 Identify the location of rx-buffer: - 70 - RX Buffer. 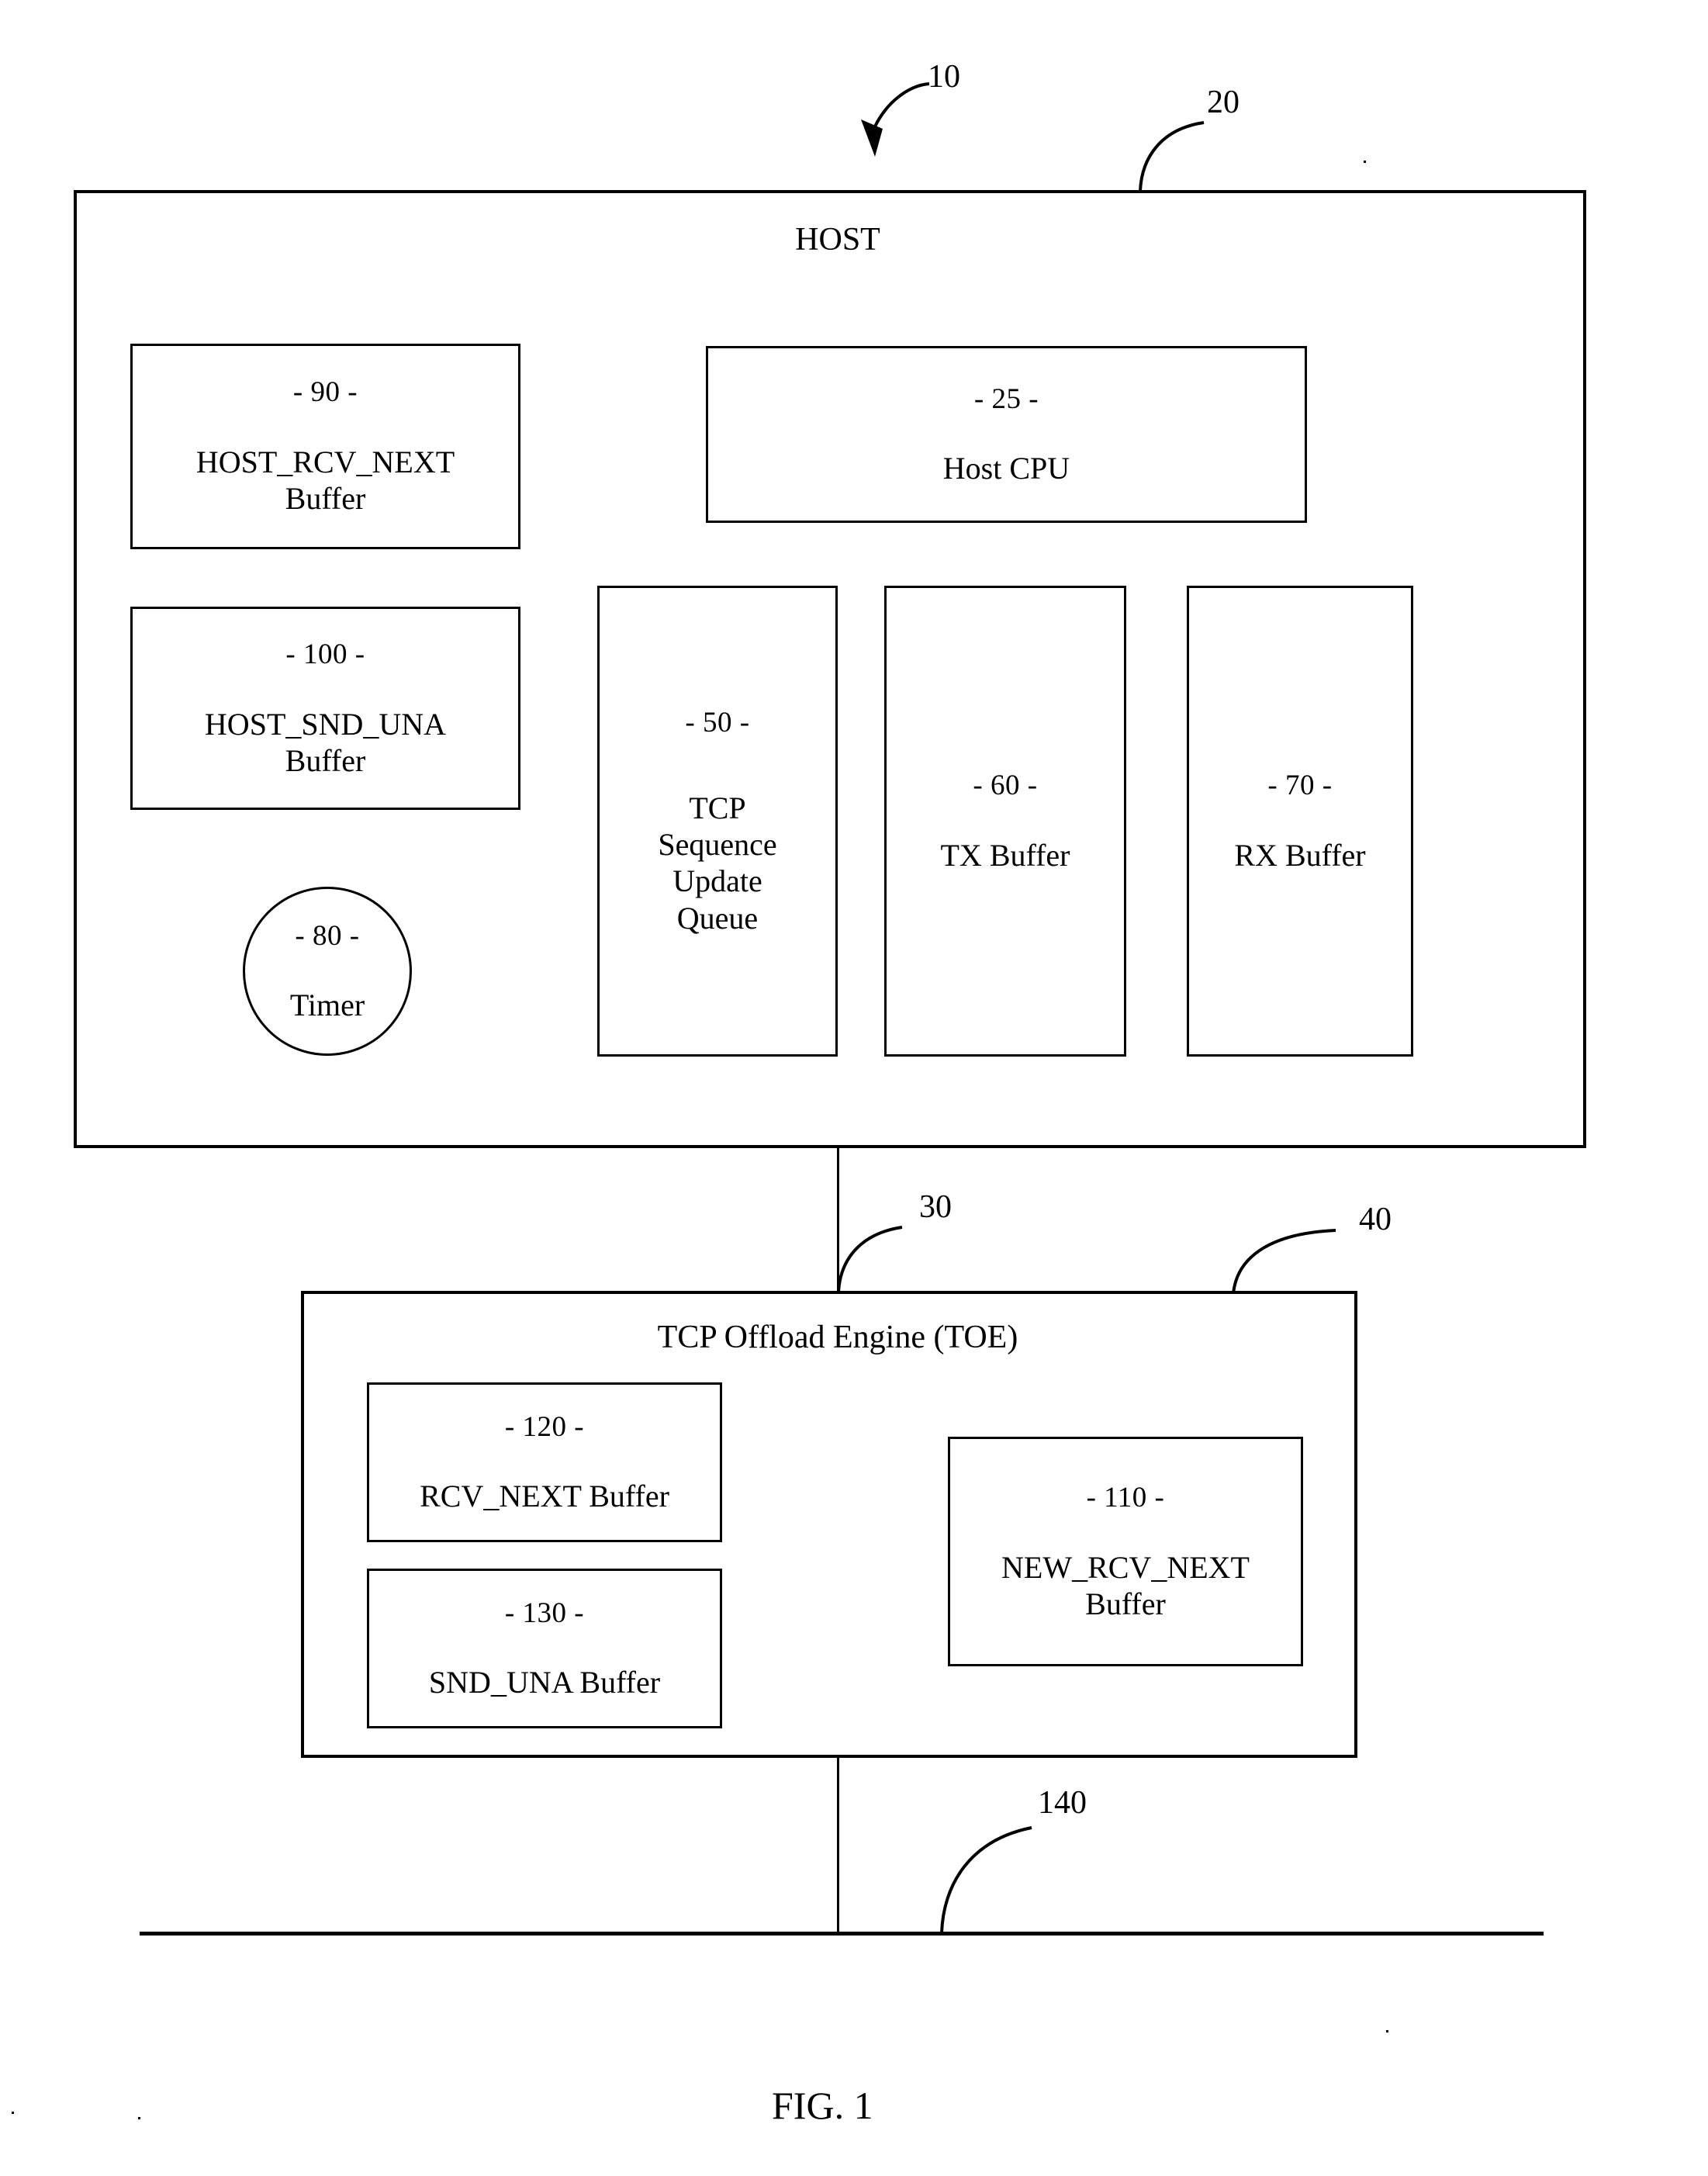
(1300, 821).